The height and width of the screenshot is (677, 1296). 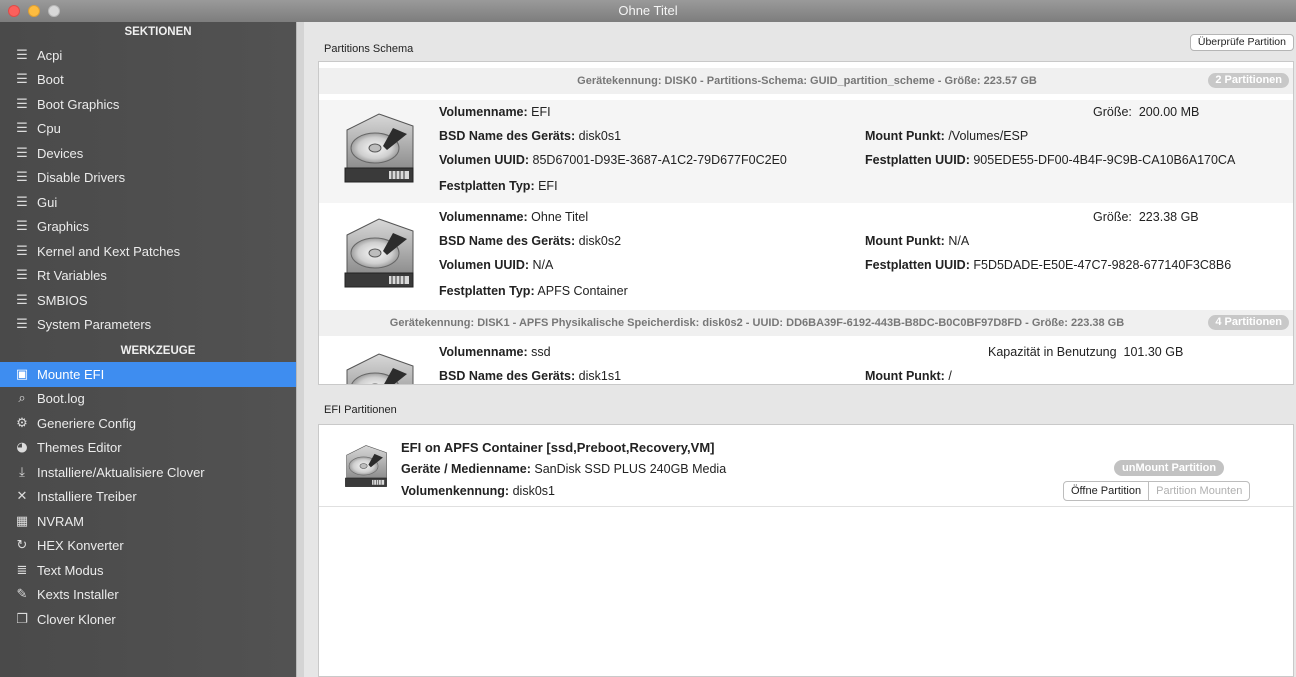 What do you see at coordinates (148, 153) in the screenshot?
I see `sidebar-item-devices: ☰ Devices` at bounding box center [148, 153].